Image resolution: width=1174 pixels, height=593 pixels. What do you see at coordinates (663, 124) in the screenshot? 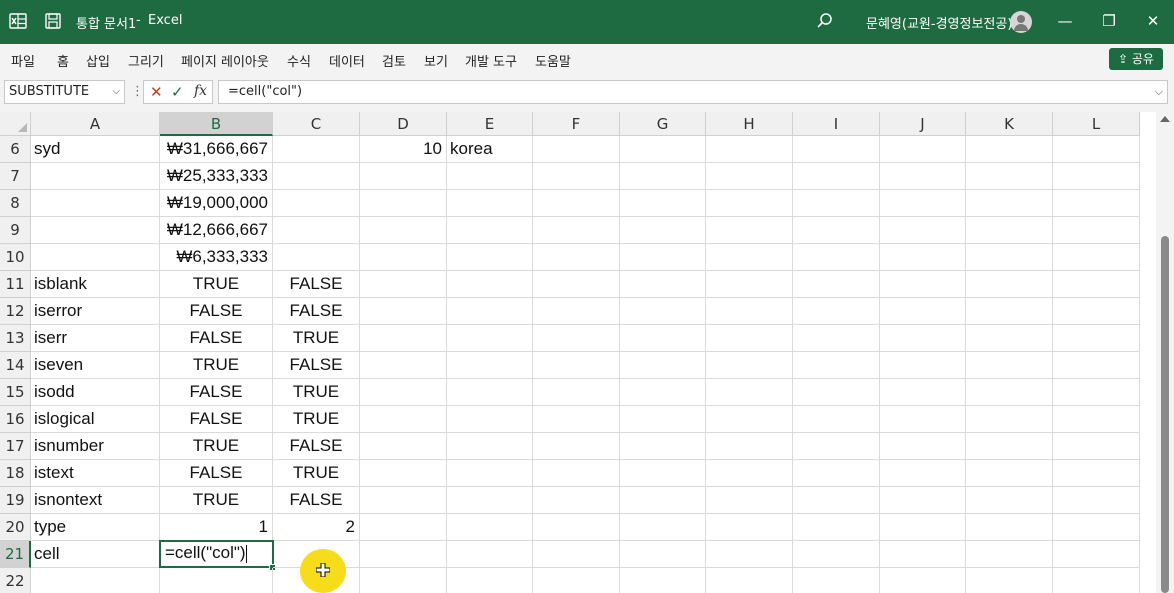
I see `column-header-g: G` at bounding box center [663, 124].